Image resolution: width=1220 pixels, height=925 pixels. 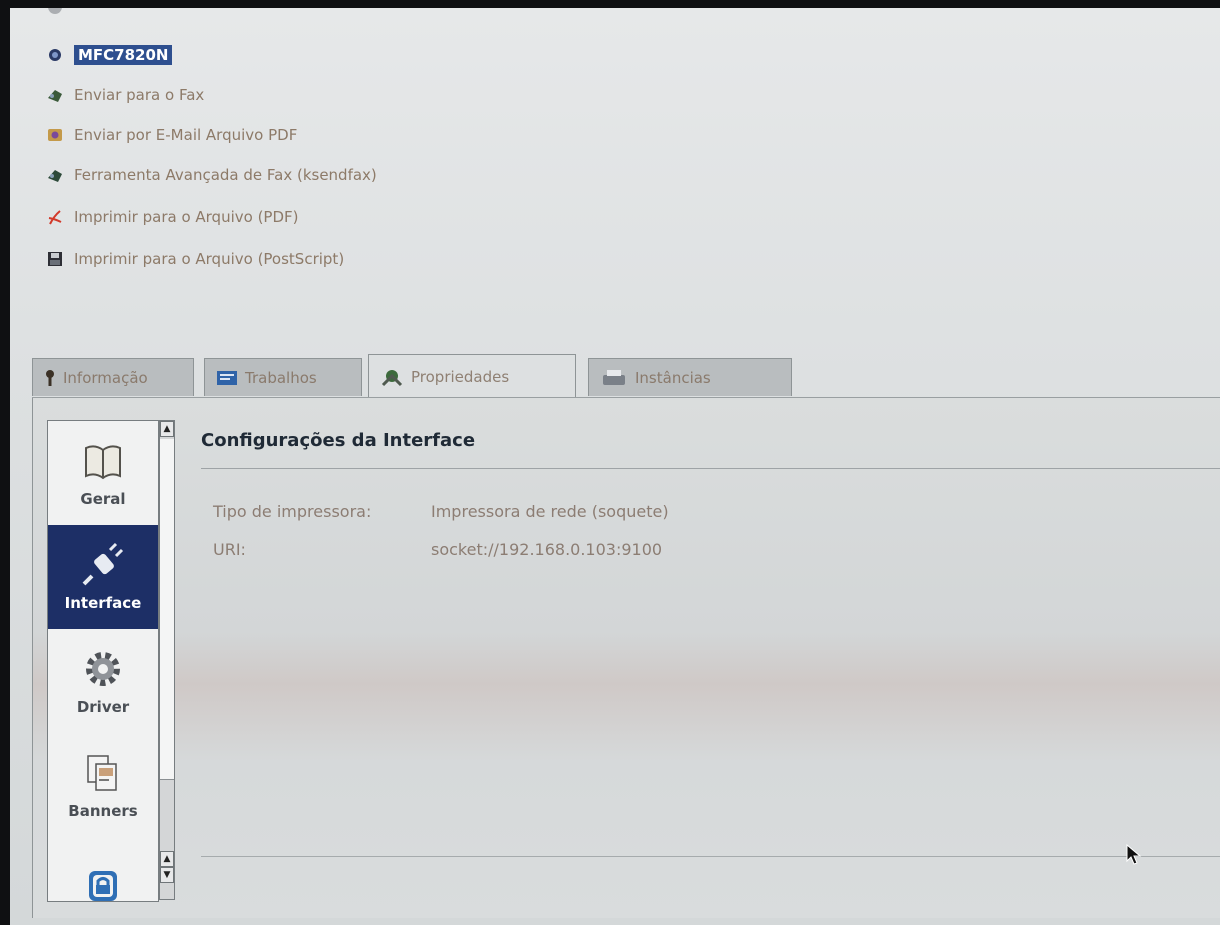 I want to click on gear-icon, so click(x=103, y=669).